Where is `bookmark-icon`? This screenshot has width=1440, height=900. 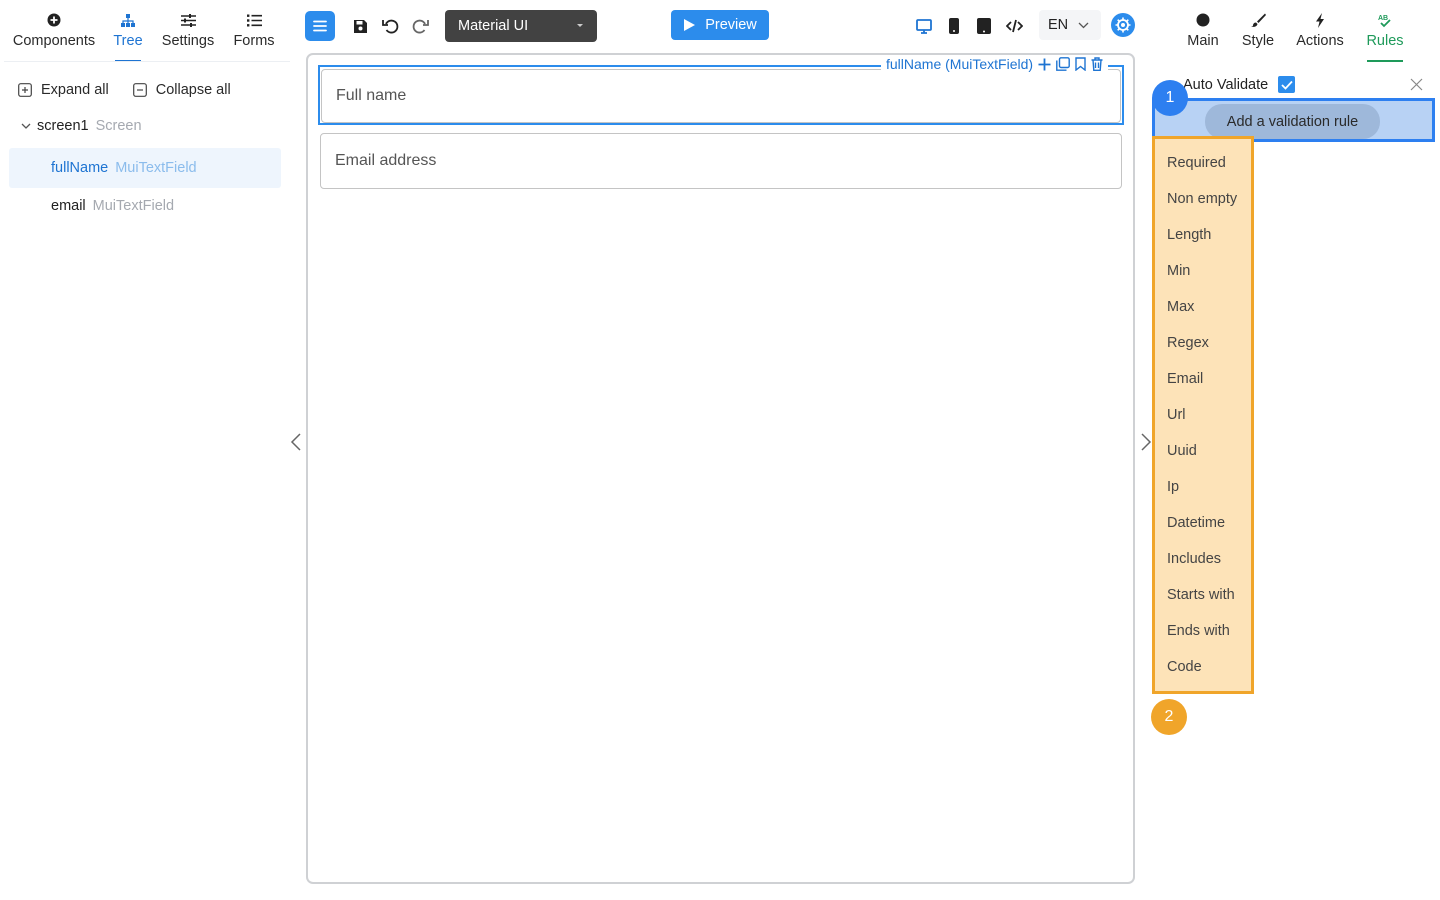
bookmark-icon is located at coordinates (1080, 64).